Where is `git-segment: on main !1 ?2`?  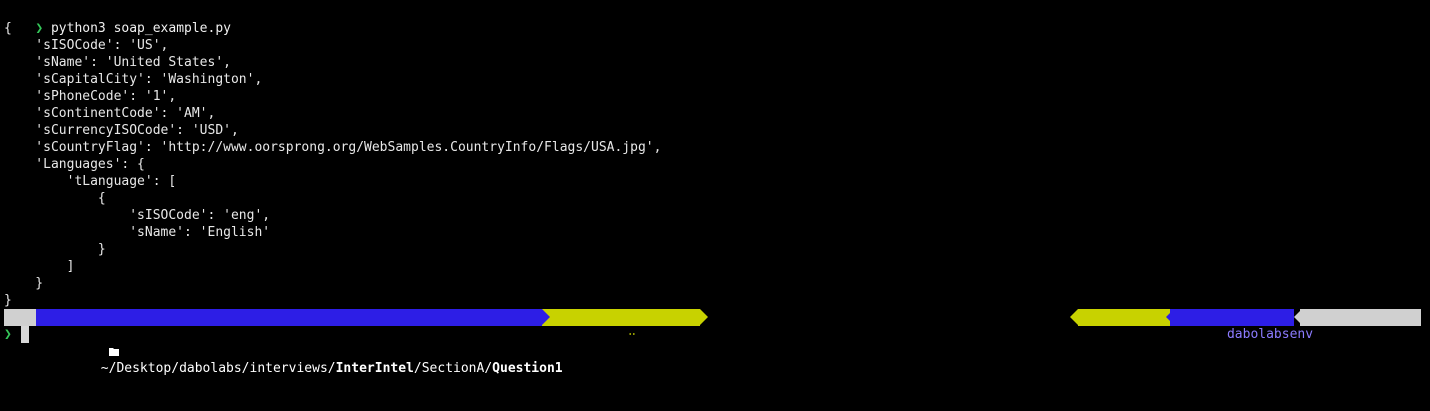 git-segment: on main !1 ?2 is located at coordinates (641, 325).